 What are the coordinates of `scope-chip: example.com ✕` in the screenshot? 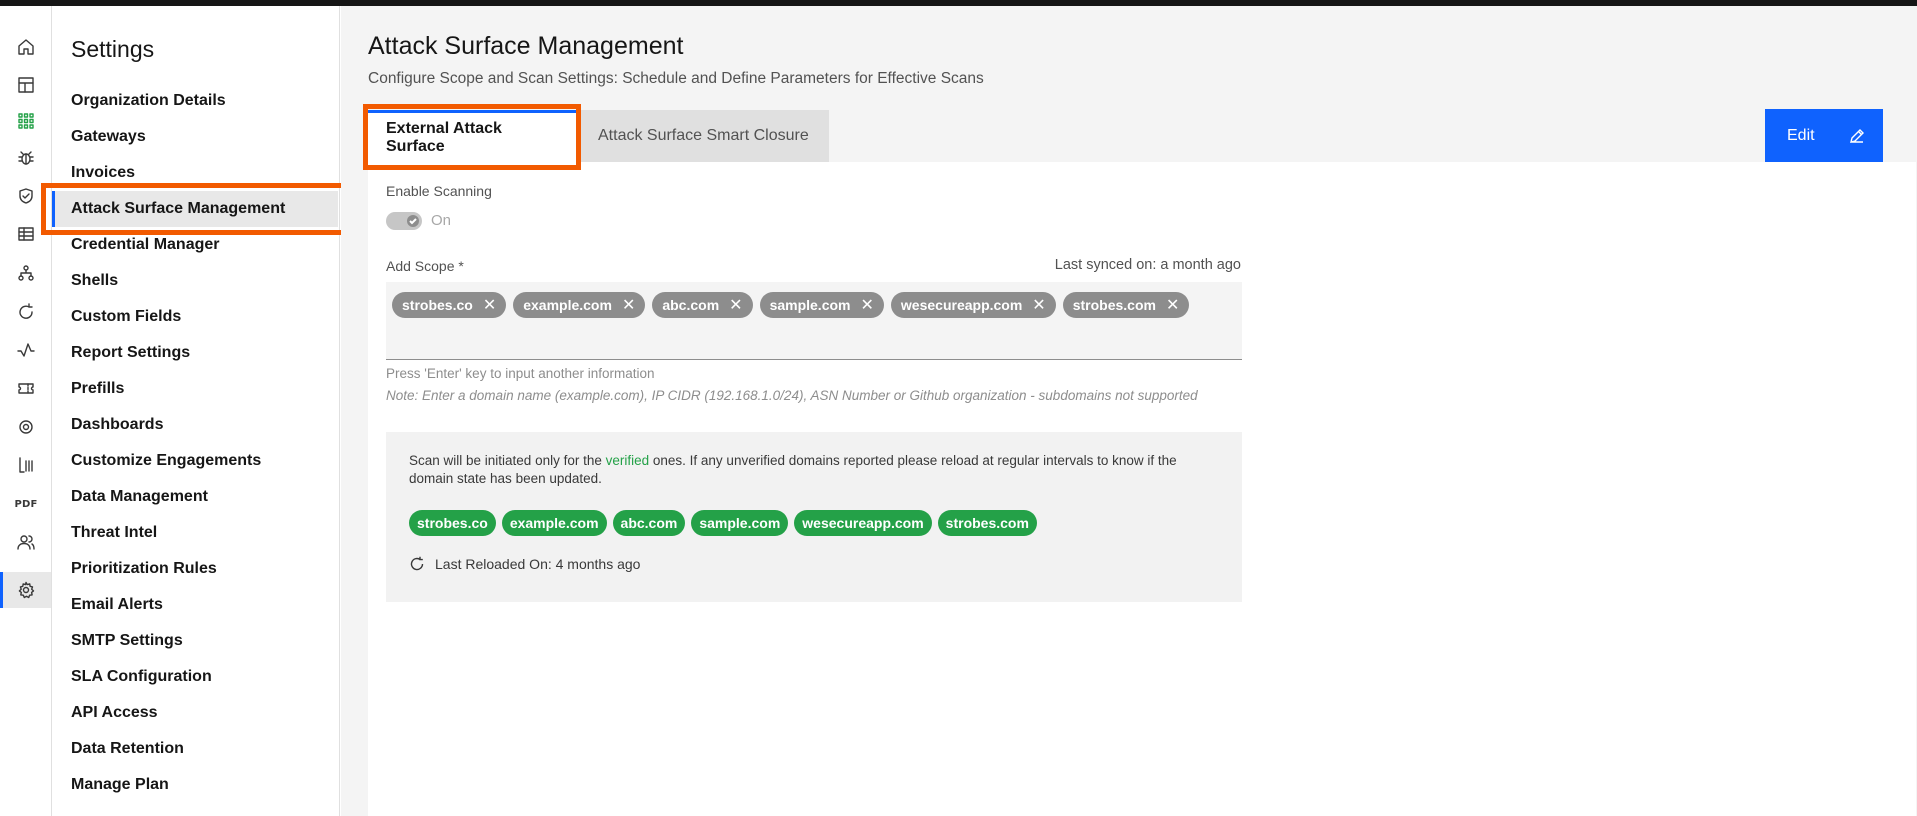 It's located at (579, 305).